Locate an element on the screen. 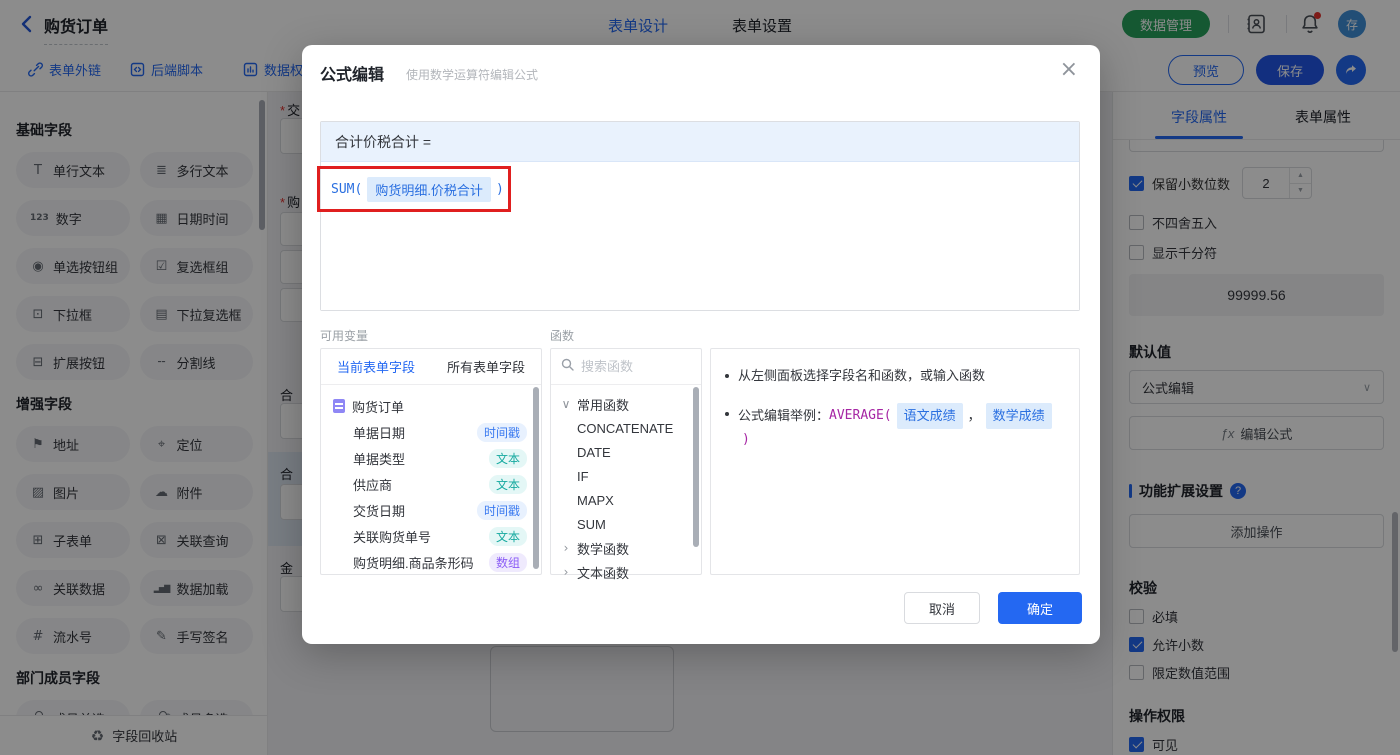 This screenshot has width=1400, height=755. close-icon: × is located at coordinates (1069, 69).